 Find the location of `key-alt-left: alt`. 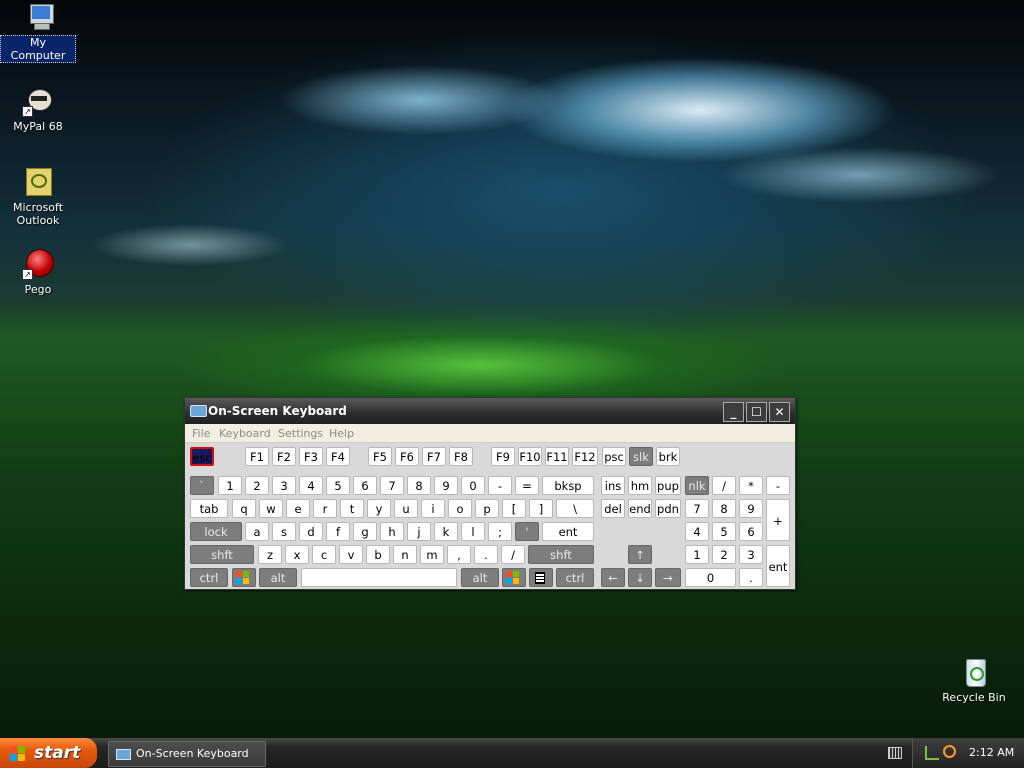

key-alt-left: alt is located at coordinates (278, 577).